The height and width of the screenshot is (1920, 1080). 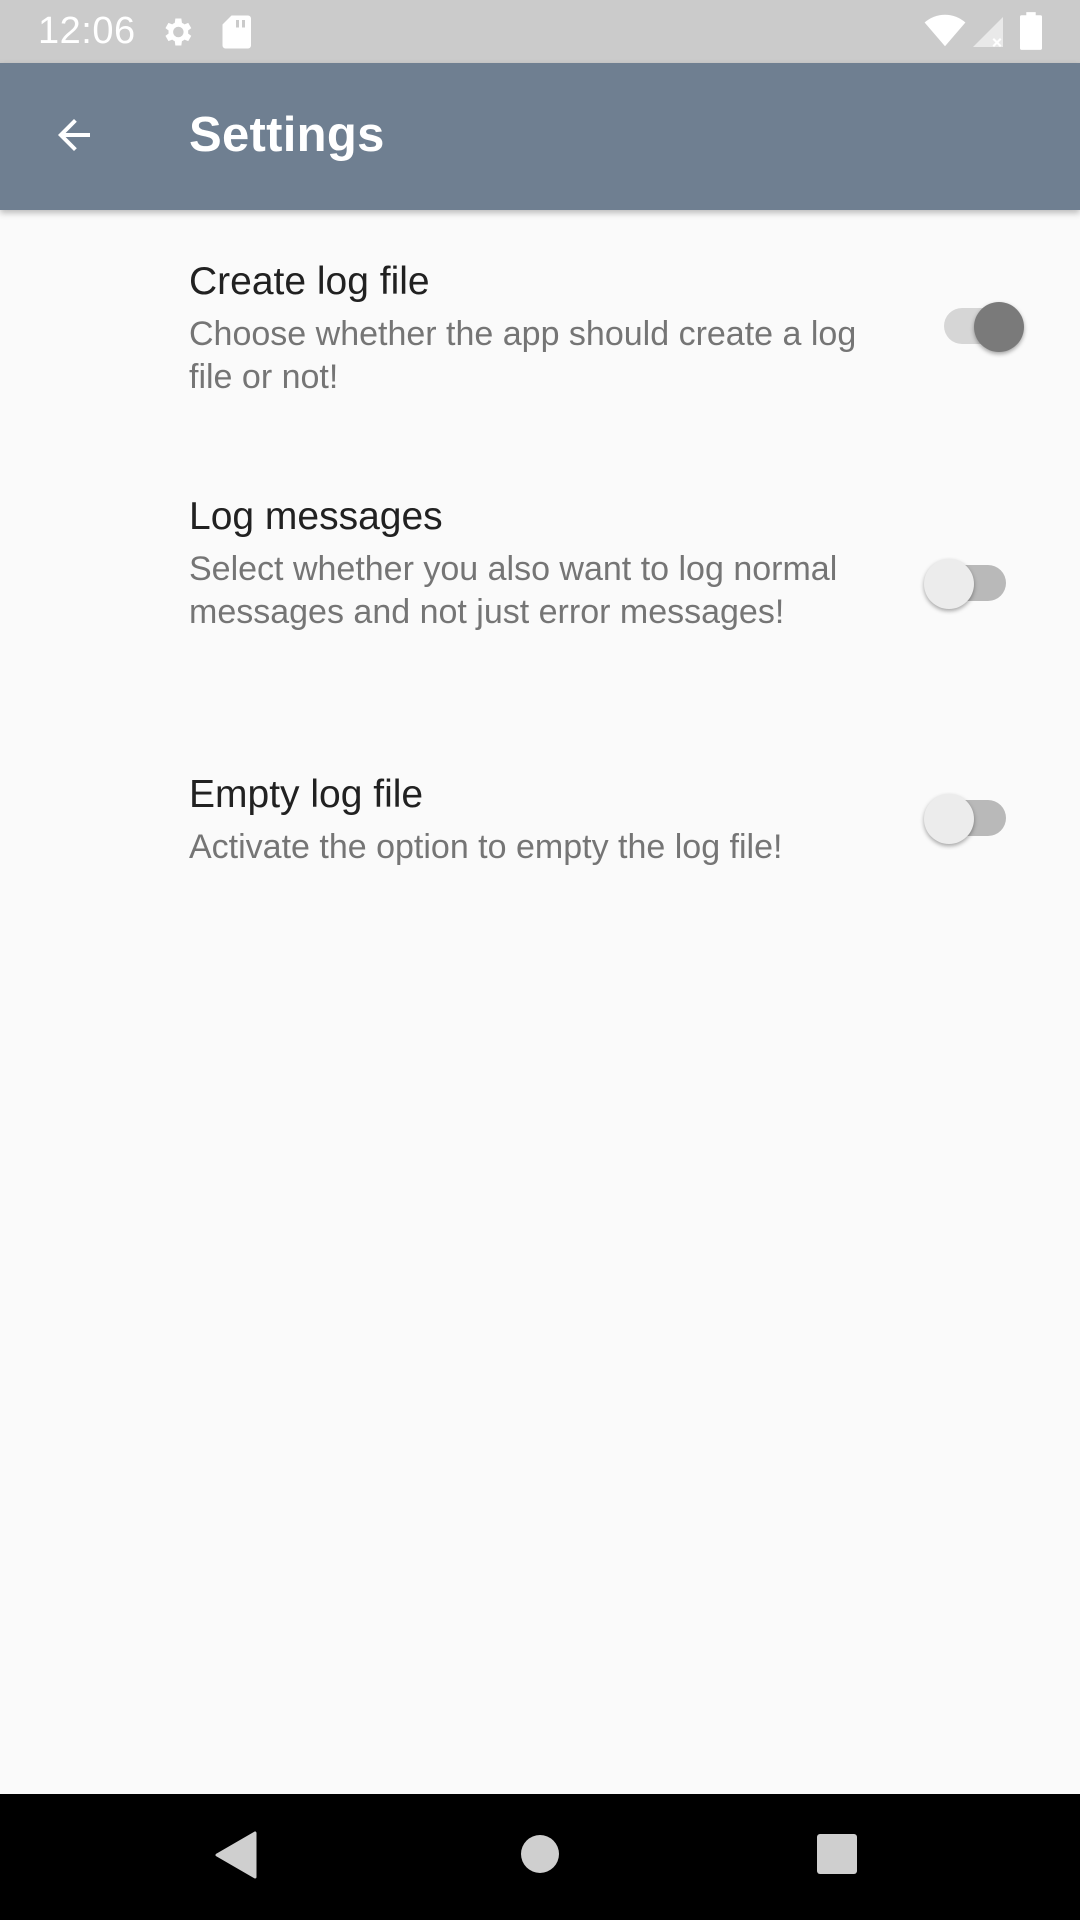 I want to click on signal-icon, so click(x=988, y=34).